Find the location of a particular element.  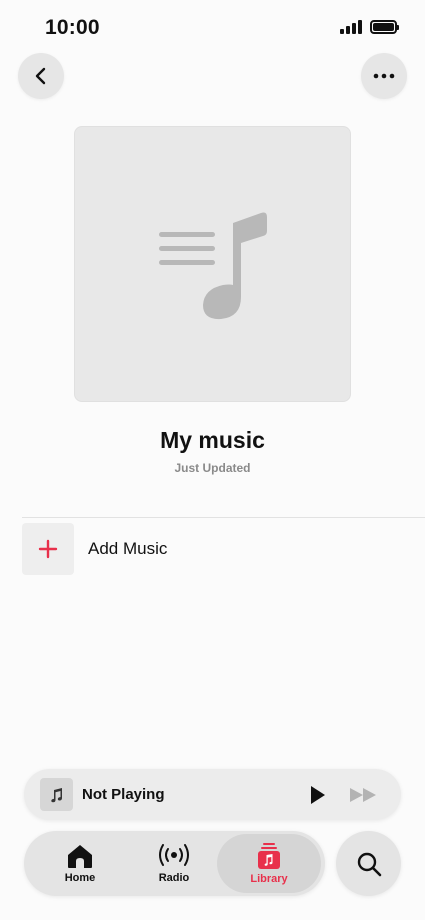

fast-forward-icon is located at coordinates (364, 795).